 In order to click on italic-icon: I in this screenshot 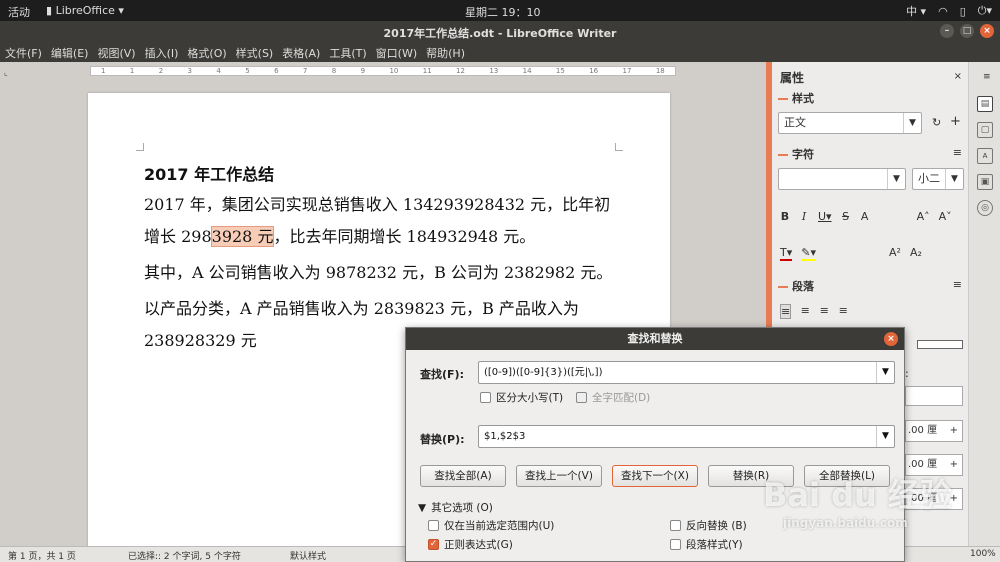, I will do `click(804, 216)`.